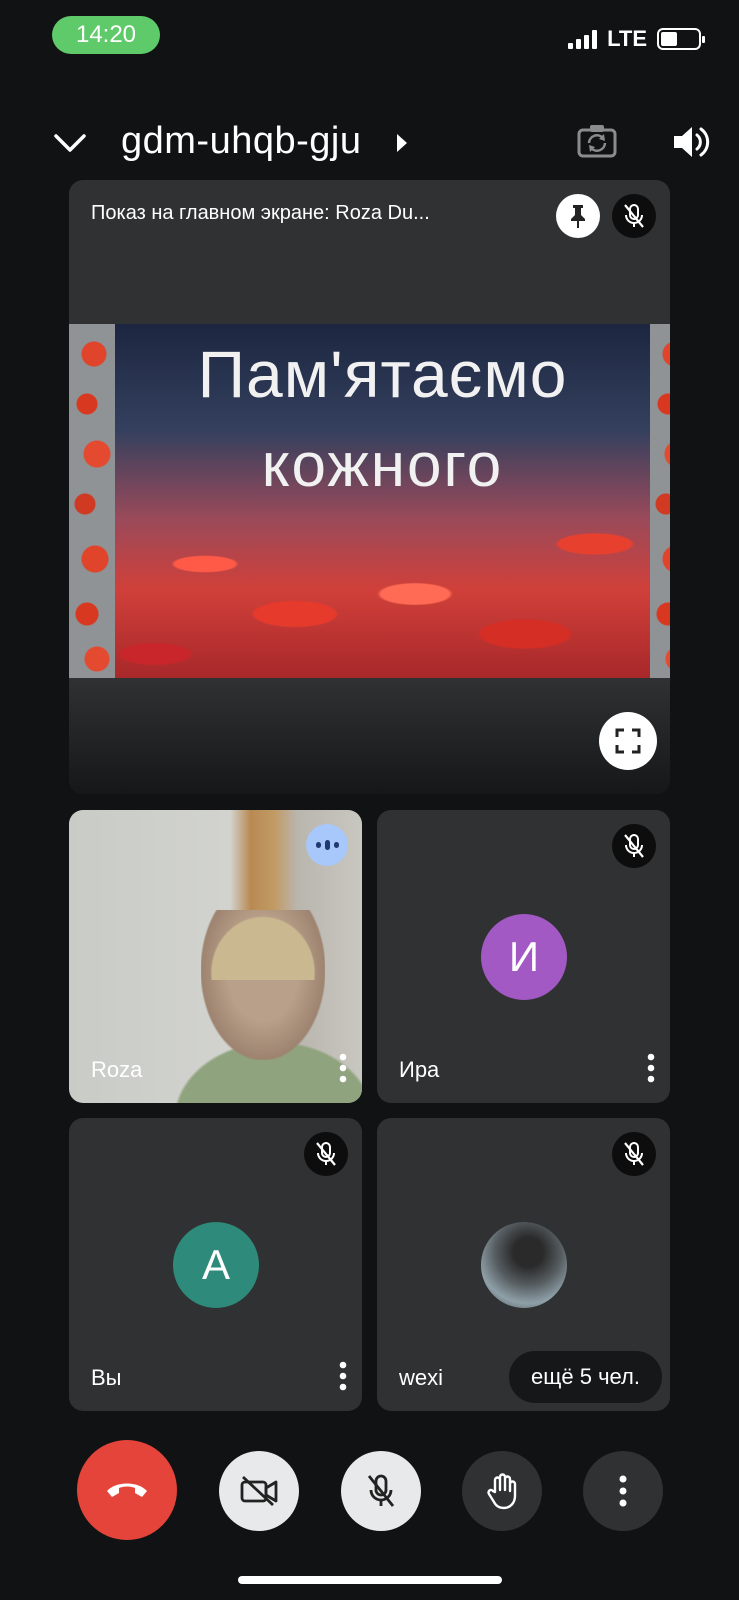 Image resolution: width=739 pixels, height=1600 pixels. What do you see at coordinates (627, 38) in the screenshot?
I see `network-type: LTE` at bounding box center [627, 38].